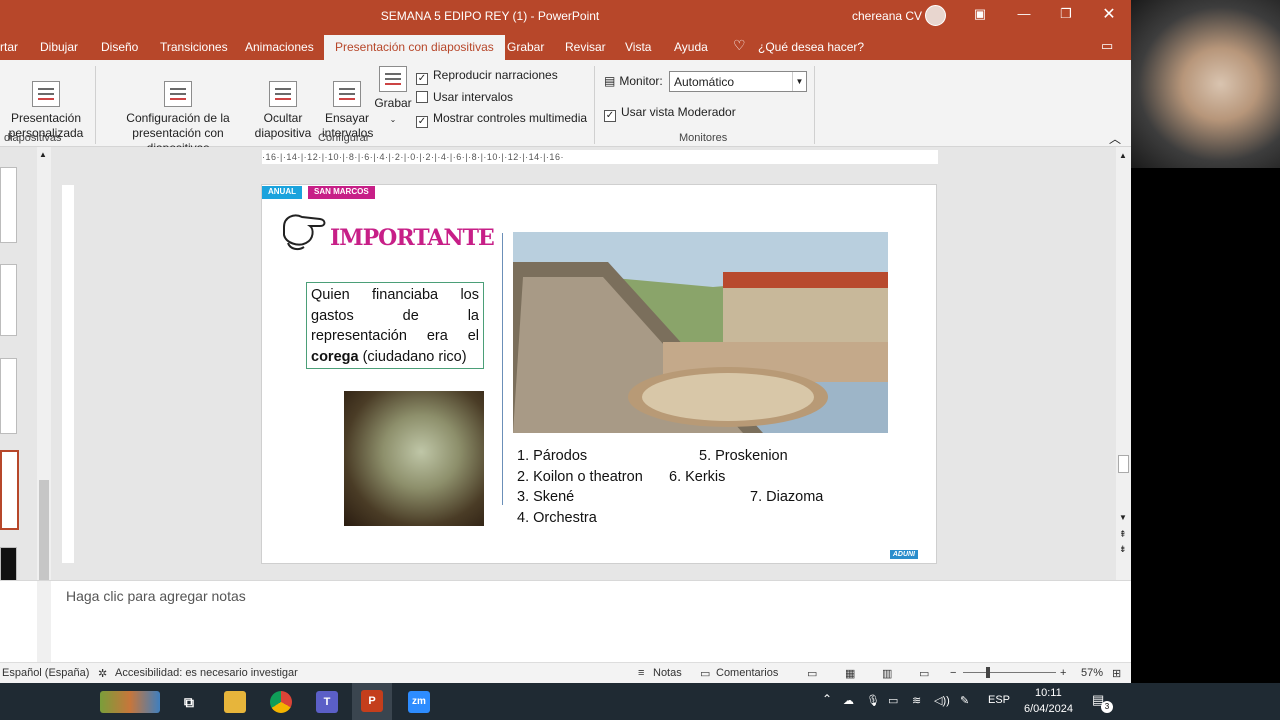 Image resolution: width=1280 pixels, height=720 pixels. What do you see at coordinates (848, 700) in the screenshot?
I see `cloud-icon: ☁` at bounding box center [848, 700].